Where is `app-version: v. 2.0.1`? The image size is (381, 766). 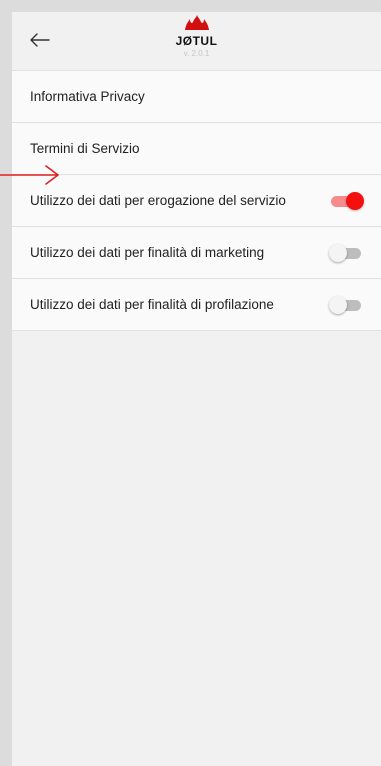
app-version: v. 2.0.1 is located at coordinates (196, 53).